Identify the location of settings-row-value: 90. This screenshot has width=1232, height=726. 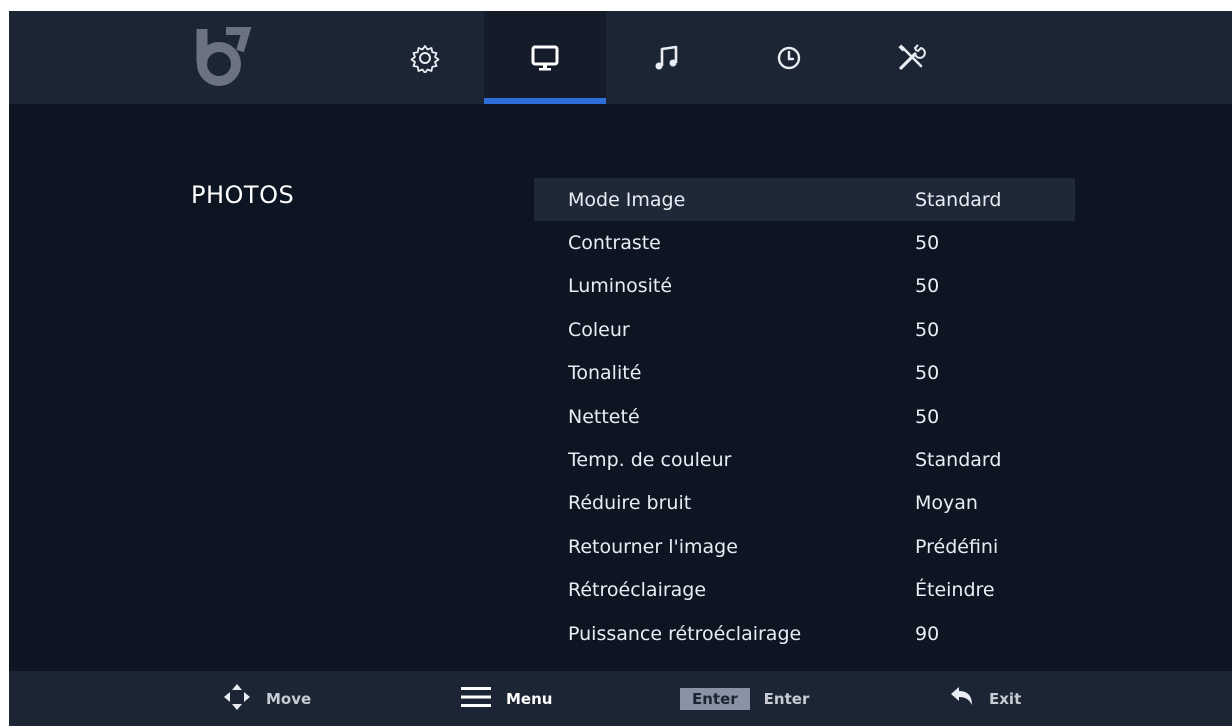
(927, 633).